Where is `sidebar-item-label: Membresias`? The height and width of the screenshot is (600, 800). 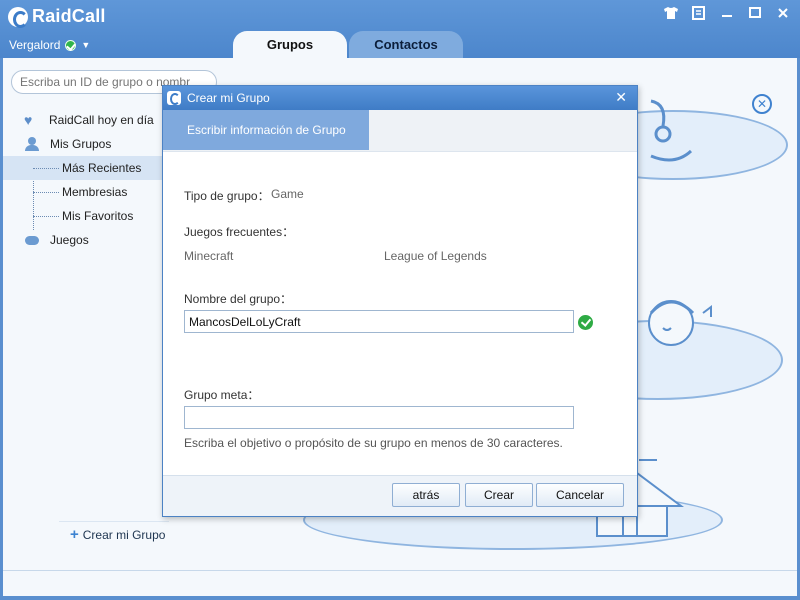 sidebar-item-label: Membresias is located at coordinates (95, 192).